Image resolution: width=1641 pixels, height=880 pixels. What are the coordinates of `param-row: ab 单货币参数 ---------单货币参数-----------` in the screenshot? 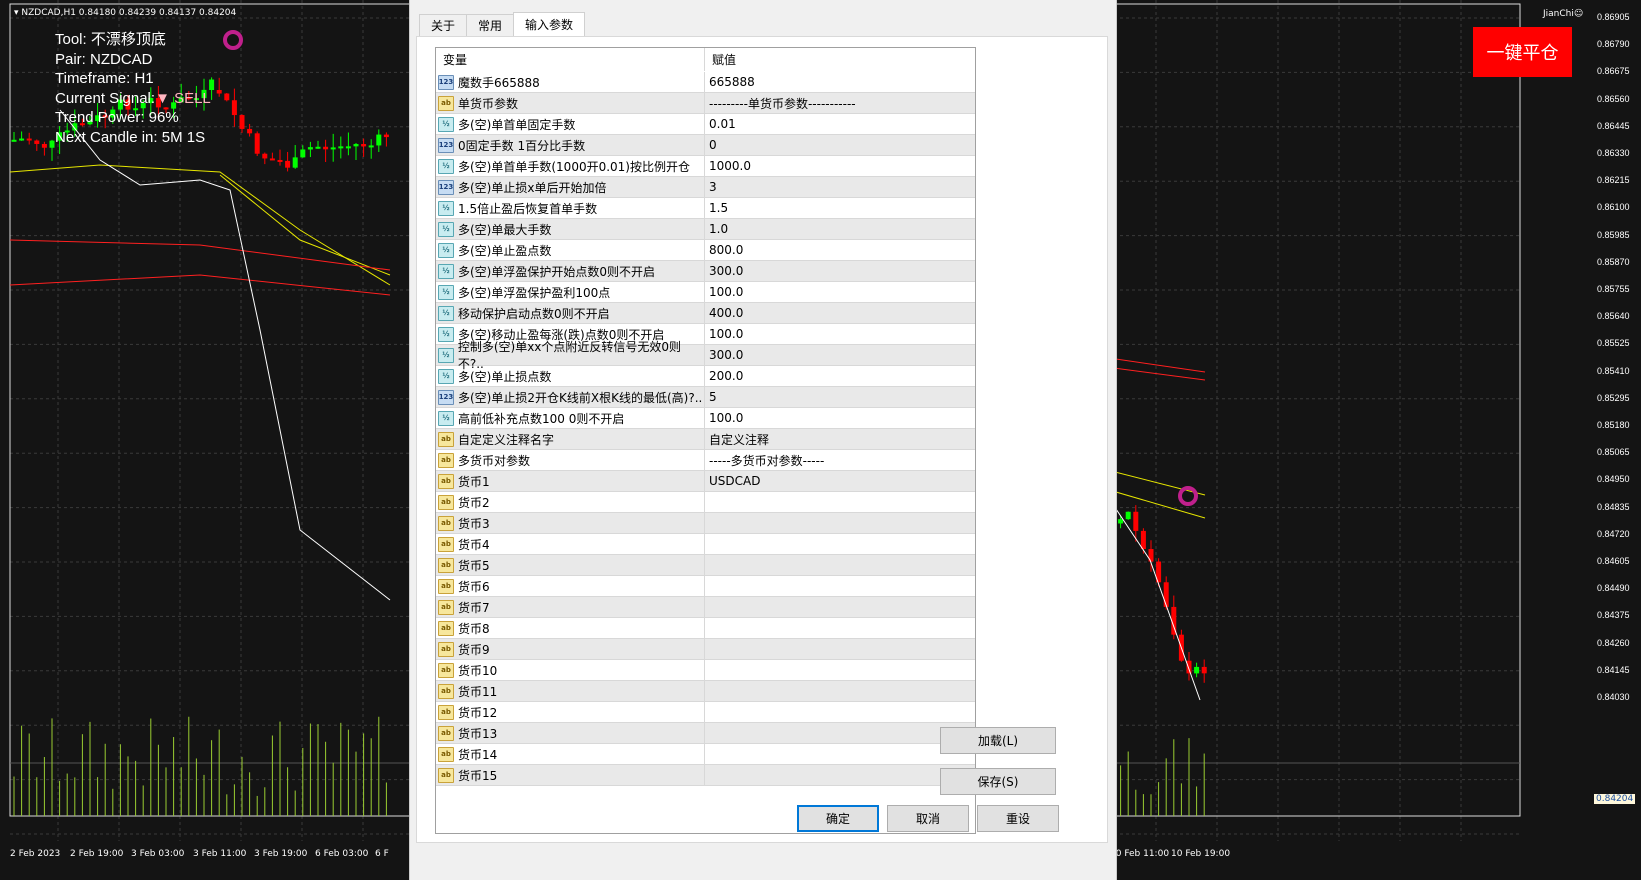 It's located at (705, 103).